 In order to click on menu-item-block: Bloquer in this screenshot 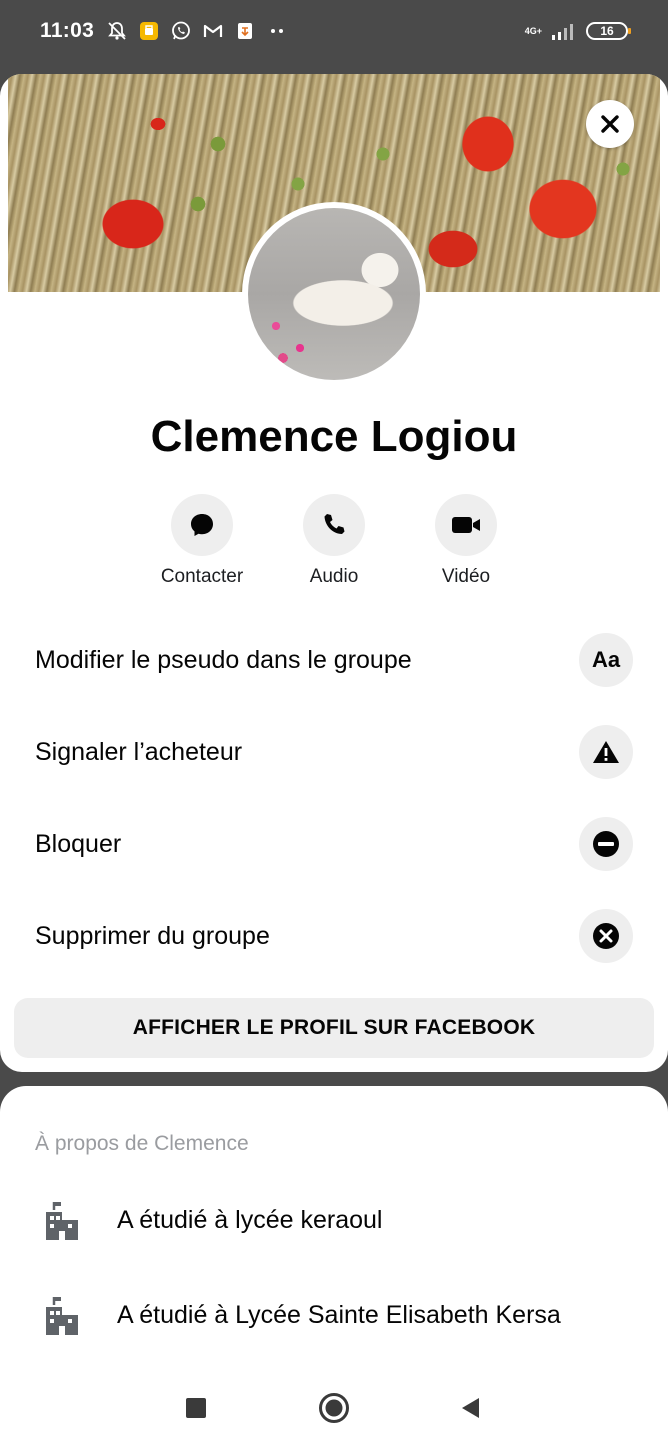, I will do `click(334, 844)`.